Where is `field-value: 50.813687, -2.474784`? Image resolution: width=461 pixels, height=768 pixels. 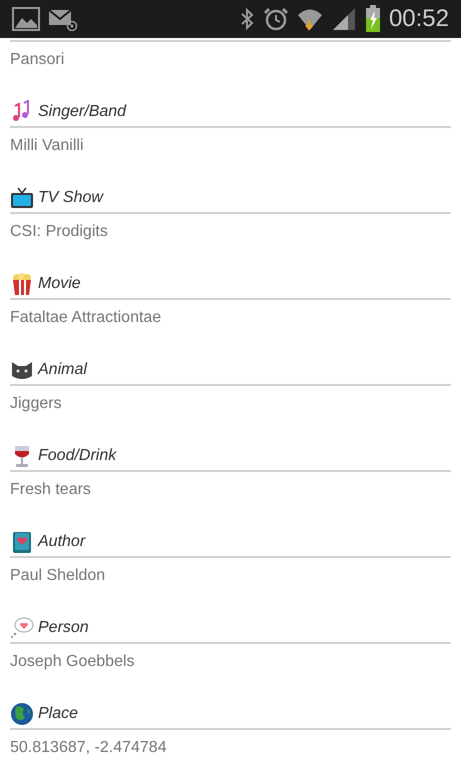 field-value: 50.813687, -2.474784 is located at coordinates (88, 748).